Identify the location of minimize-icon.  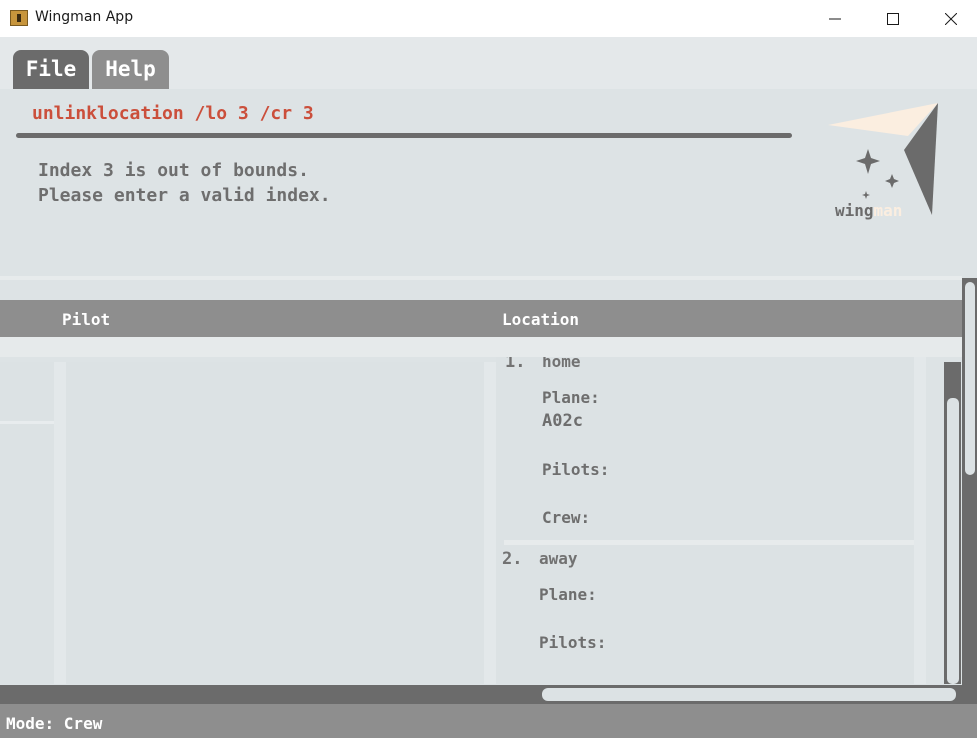
(835, 18).